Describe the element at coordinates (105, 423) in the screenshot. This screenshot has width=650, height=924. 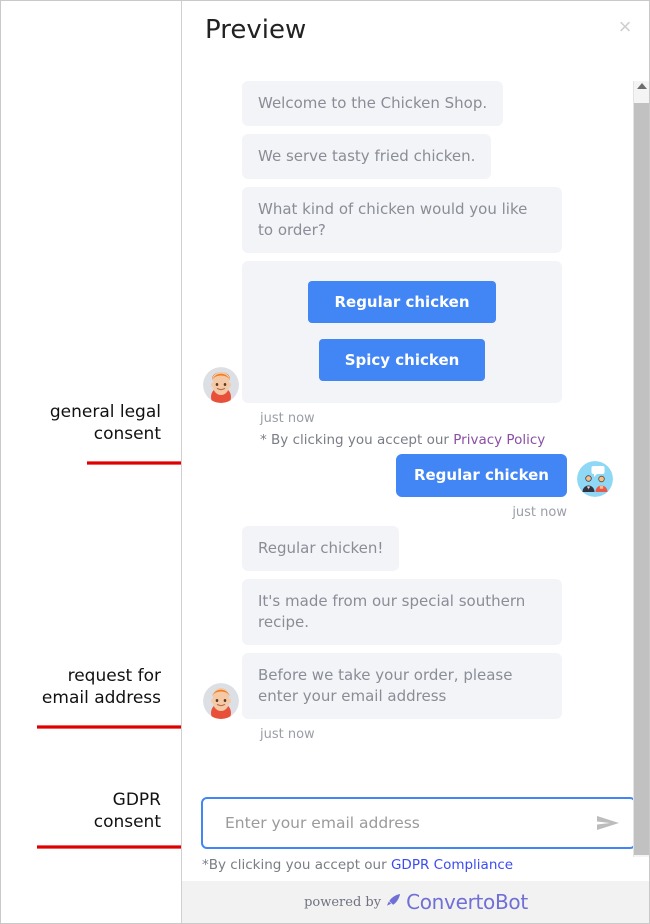
I see `annotation-general-legal-consent: general legal consent` at that location.